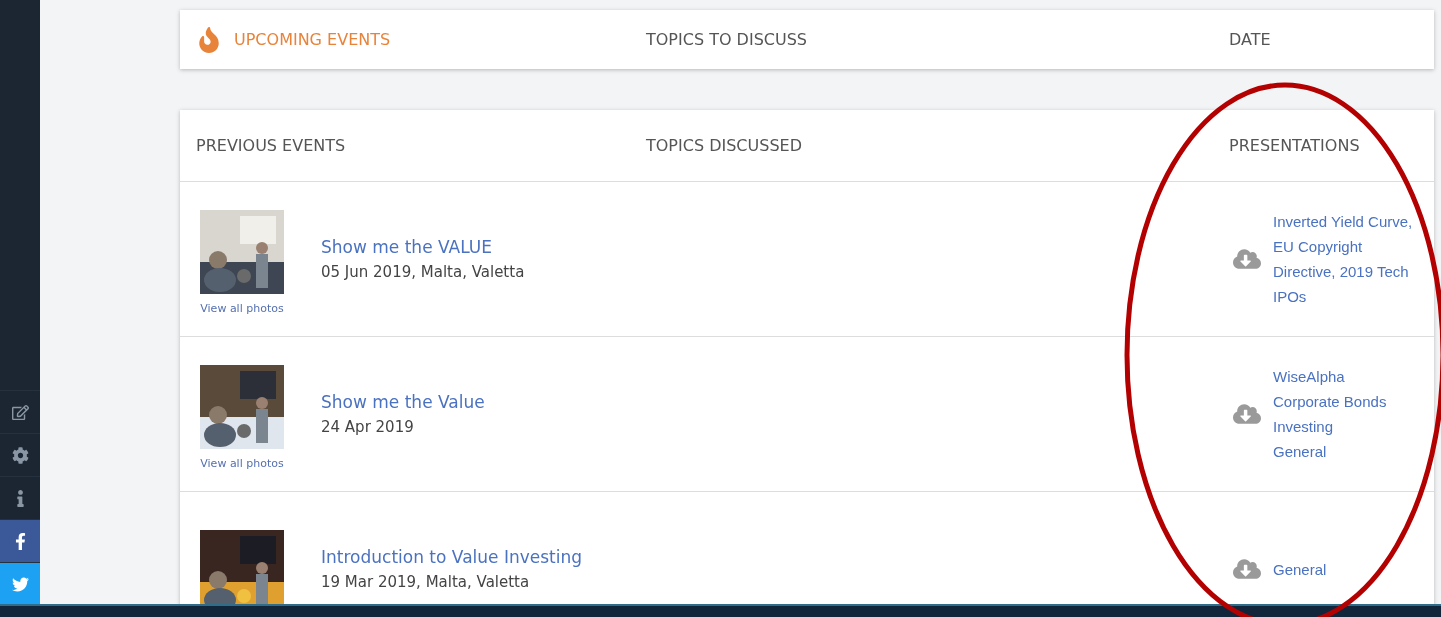 The width and height of the screenshot is (1441, 617). What do you see at coordinates (1348, 401) in the screenshot?
I see `presentation-link: Corporate Bonds` at bounding box center [1348, 401].